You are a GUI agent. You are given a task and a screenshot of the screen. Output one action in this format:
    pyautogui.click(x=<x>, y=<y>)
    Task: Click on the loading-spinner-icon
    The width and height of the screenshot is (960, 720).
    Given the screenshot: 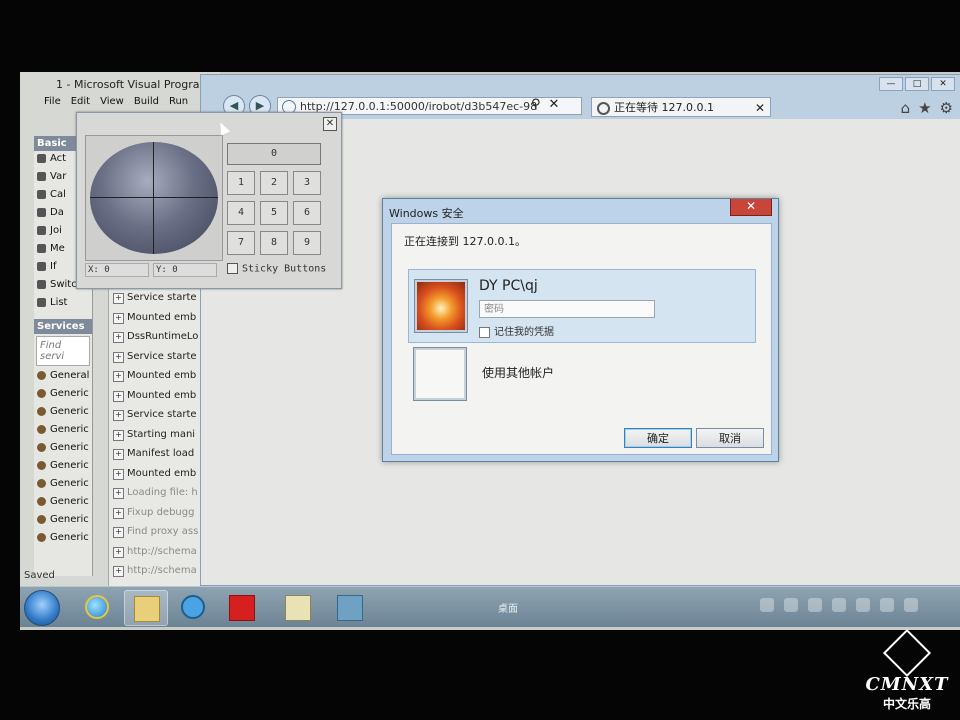 What is the action you would take?
    pyautogui.click(x=603, y=108)
    